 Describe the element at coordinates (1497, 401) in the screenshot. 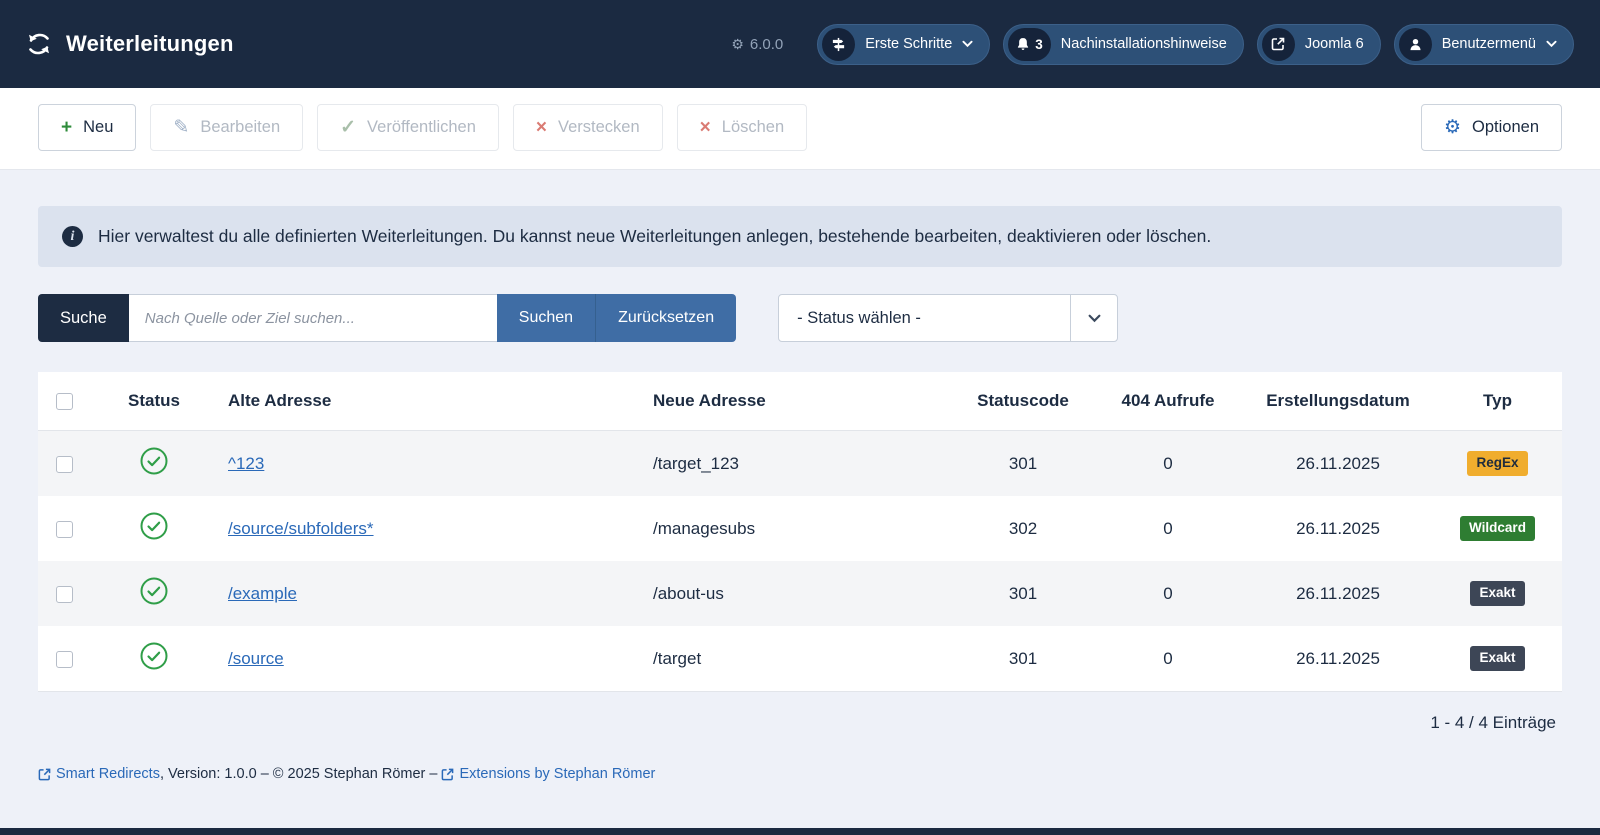

I see `column-header-type: Typ` at that location.